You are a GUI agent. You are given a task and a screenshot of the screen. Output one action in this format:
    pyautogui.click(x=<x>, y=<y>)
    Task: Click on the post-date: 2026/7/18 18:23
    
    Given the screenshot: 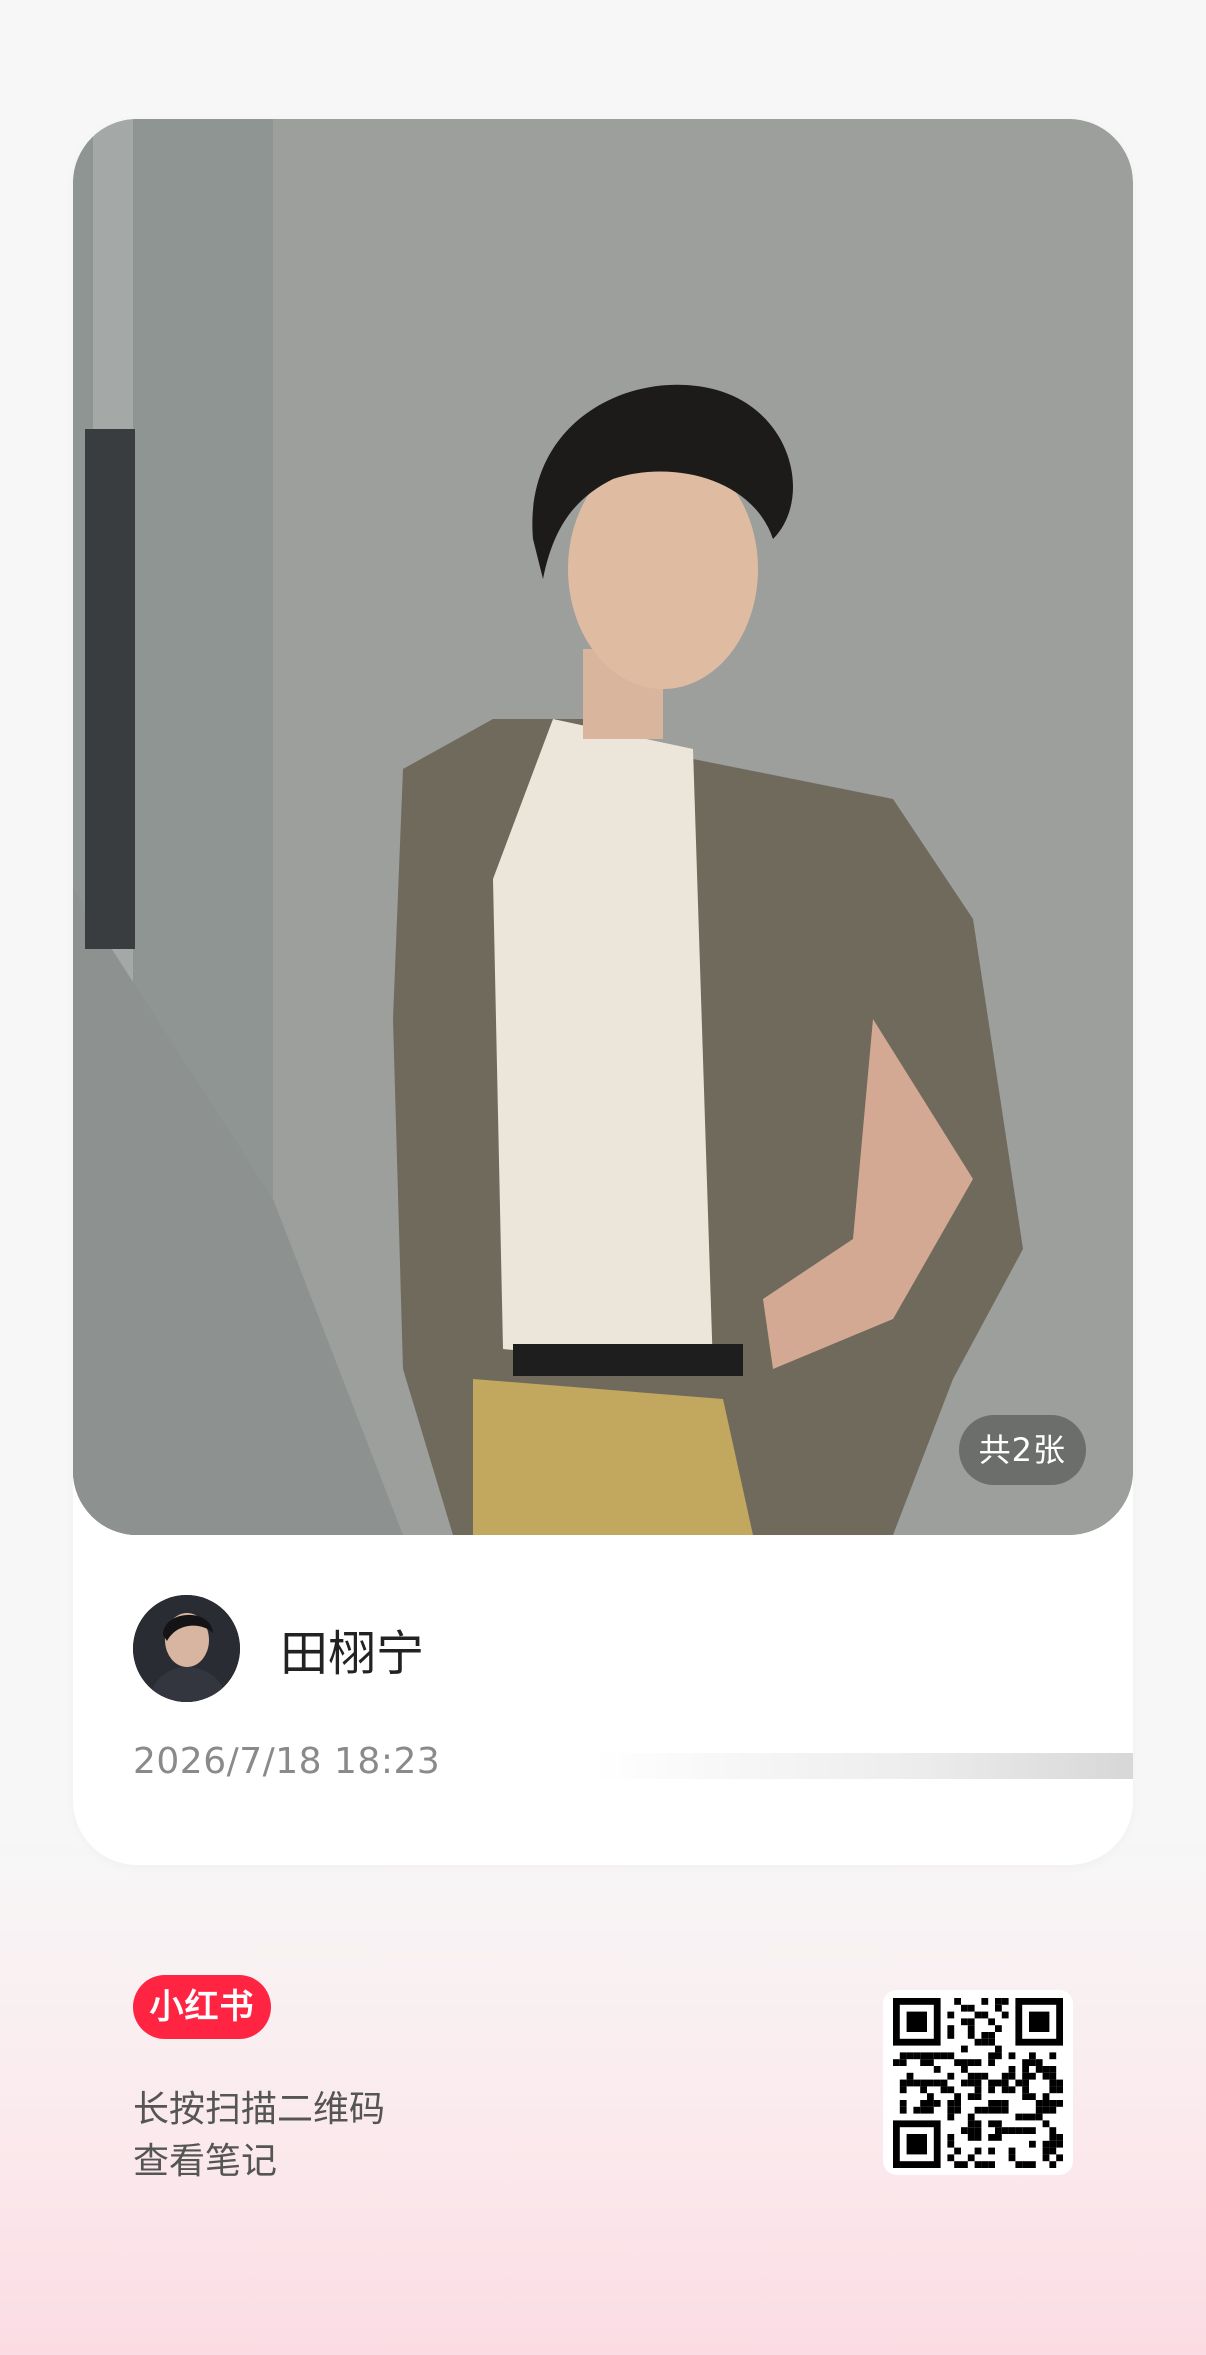 What is the action you would take?
    pyautogui.click(x=287, y=1761)
    